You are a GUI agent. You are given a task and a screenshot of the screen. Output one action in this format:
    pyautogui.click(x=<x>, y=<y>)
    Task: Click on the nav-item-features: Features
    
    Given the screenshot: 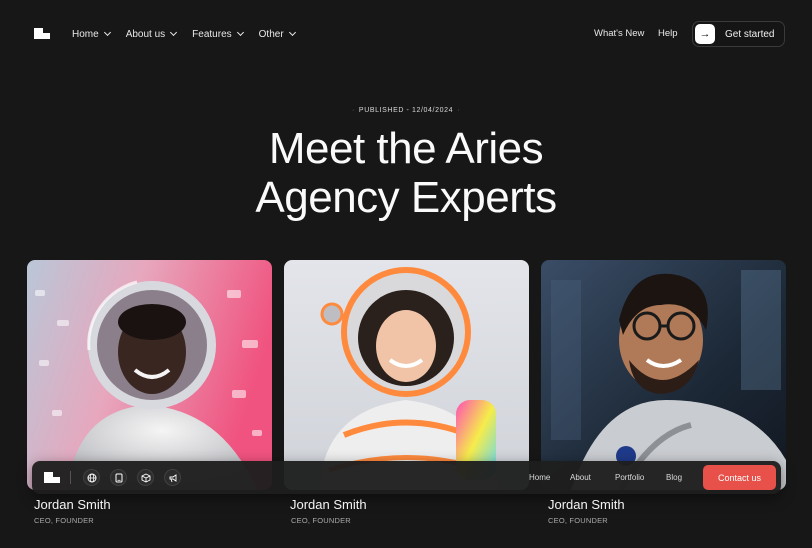 What is the action you would take?
    pyautogui.click(x=218, y=34)
    